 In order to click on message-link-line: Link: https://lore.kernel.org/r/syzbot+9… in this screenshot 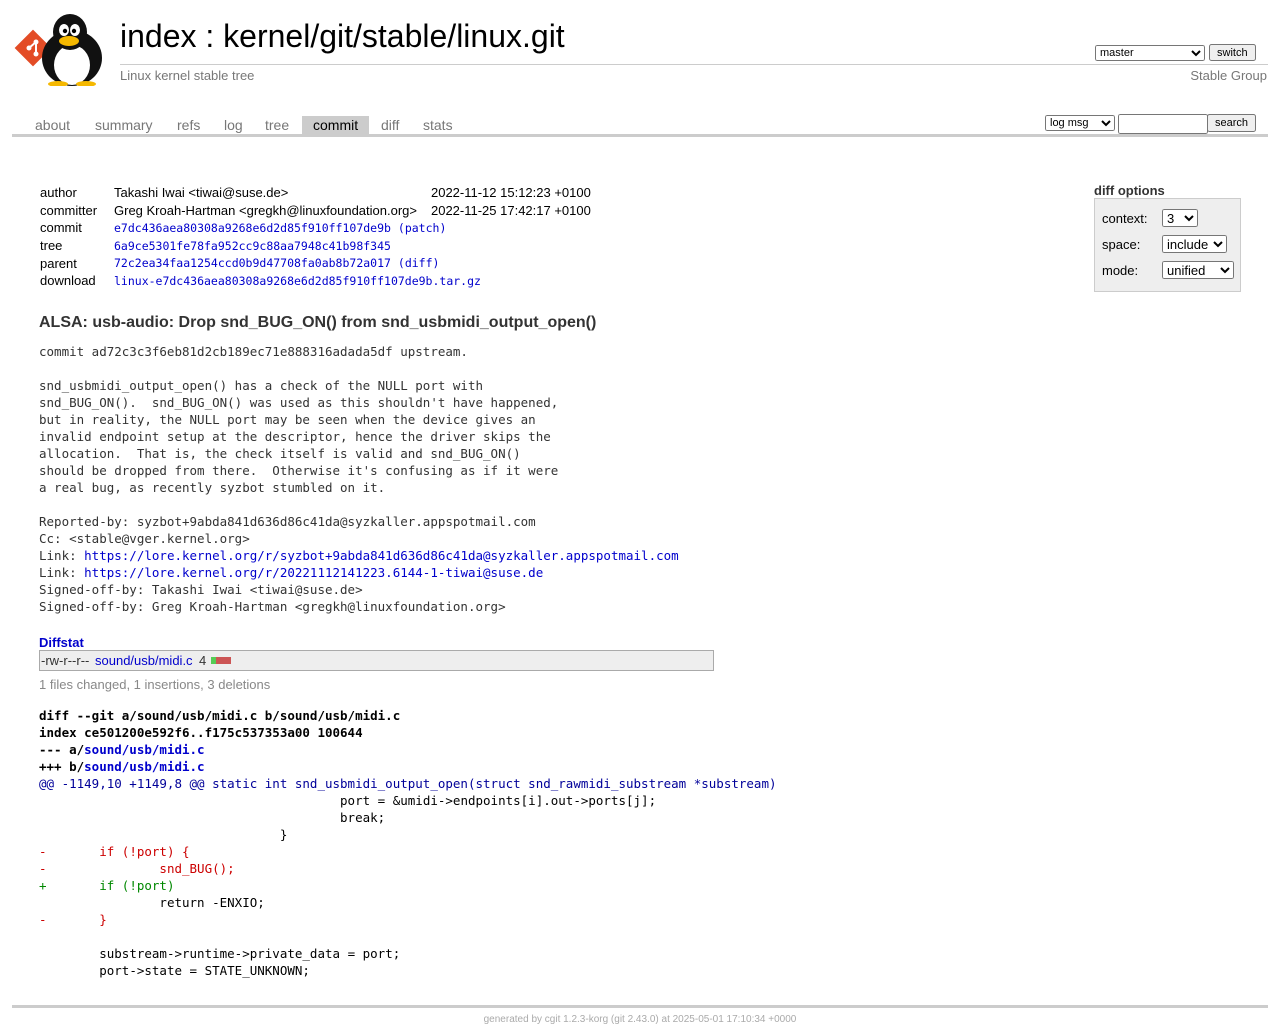, I will do `click(359, 555)`.